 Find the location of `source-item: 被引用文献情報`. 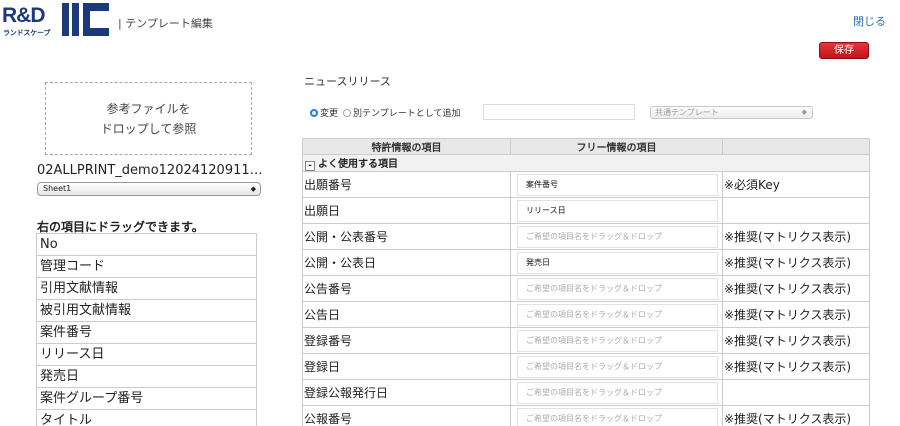

source-item: 被引用文献情報 is located at coordinates (146, 311).